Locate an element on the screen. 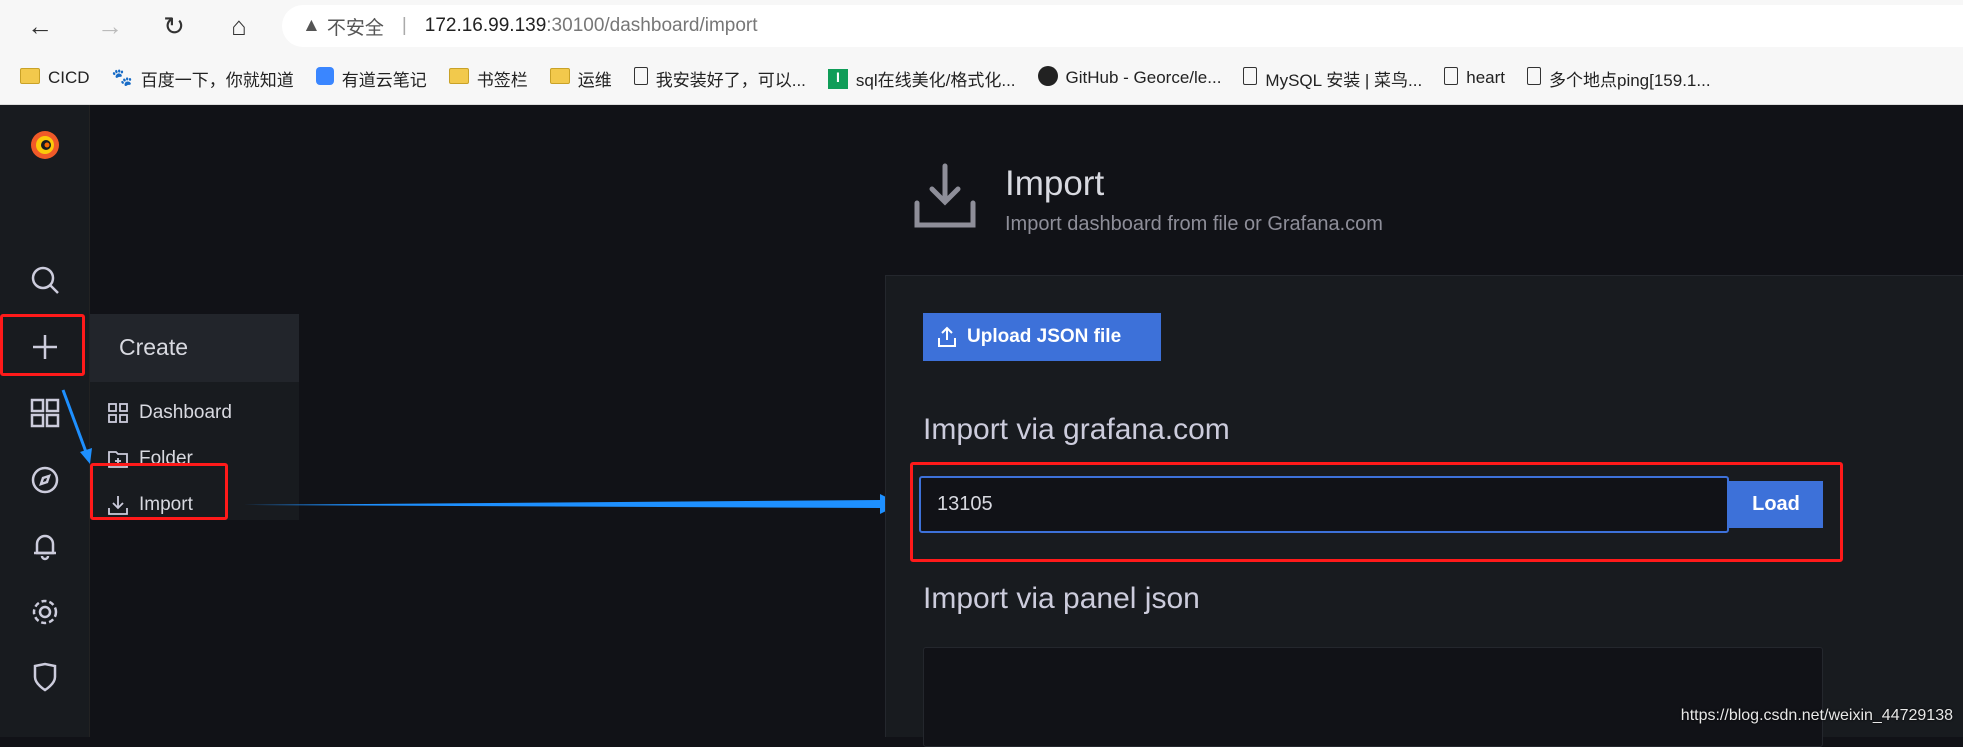  bookmark-item: CICD is located at coordinates (55, 78).